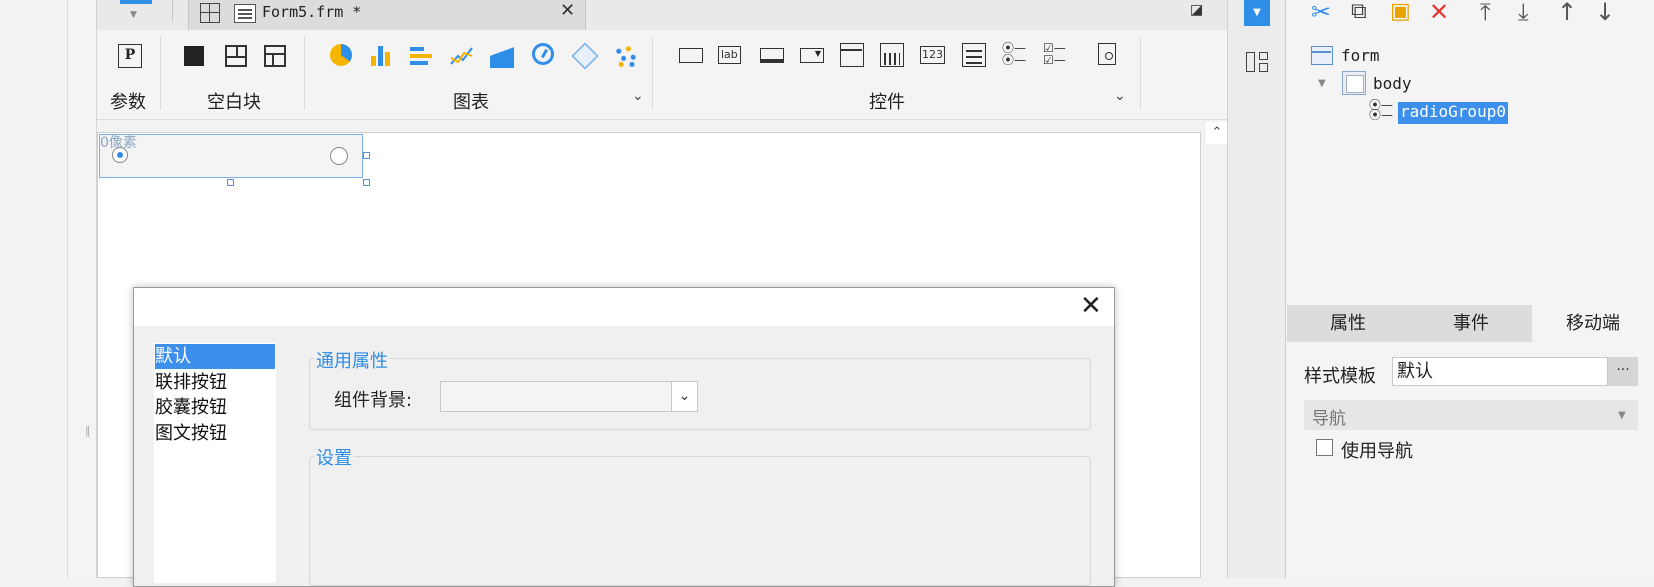  What do you see at coordinates (1340, 376) in the screenshot?
I see `style-template-label: 样式模板` at bounding box center [1340, 376].